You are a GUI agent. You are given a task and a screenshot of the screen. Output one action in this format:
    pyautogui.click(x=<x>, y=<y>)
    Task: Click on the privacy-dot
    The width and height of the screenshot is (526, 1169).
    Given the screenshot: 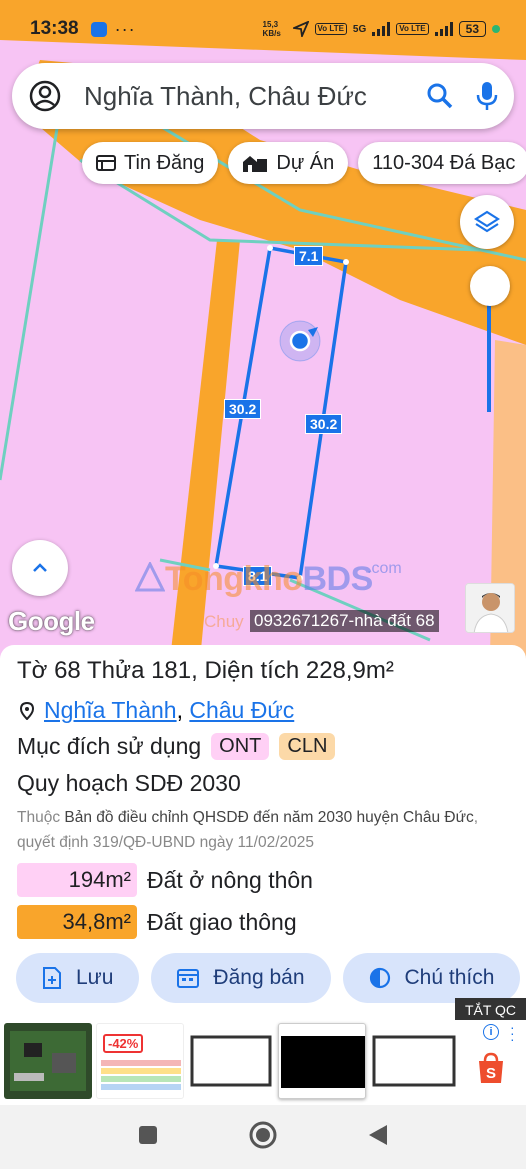 What is the action you would take?
    pyautogui.click(x=496, y=29)
    